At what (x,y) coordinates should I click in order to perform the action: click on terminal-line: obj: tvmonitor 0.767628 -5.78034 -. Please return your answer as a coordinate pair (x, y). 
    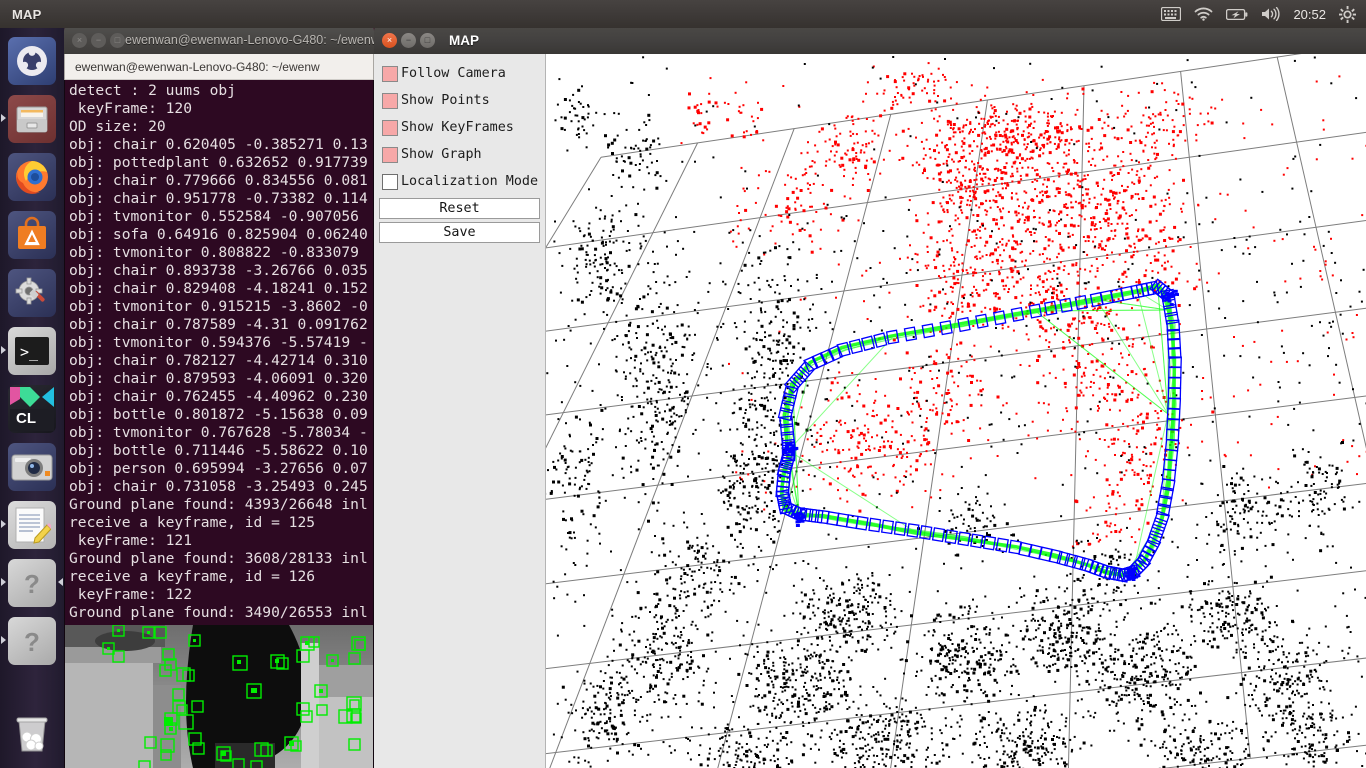
    Looking at the image, I should click on (218, 432).